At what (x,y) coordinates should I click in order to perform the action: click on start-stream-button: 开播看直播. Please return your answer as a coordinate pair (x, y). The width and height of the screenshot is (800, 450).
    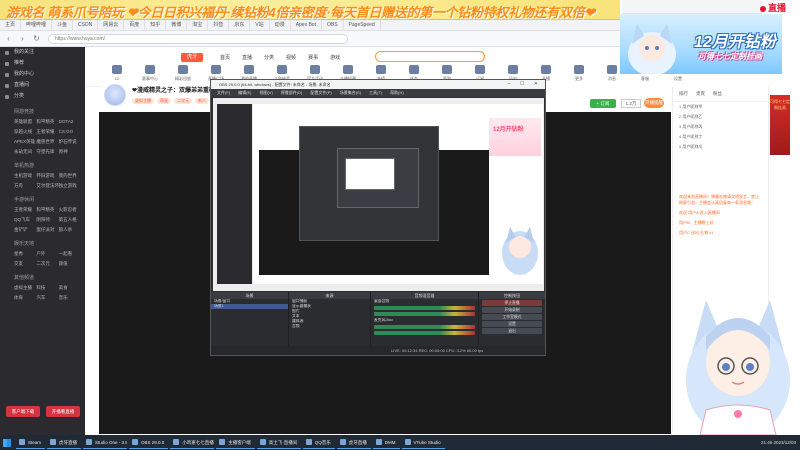
    Looking at the image, I should click on (63, 411).